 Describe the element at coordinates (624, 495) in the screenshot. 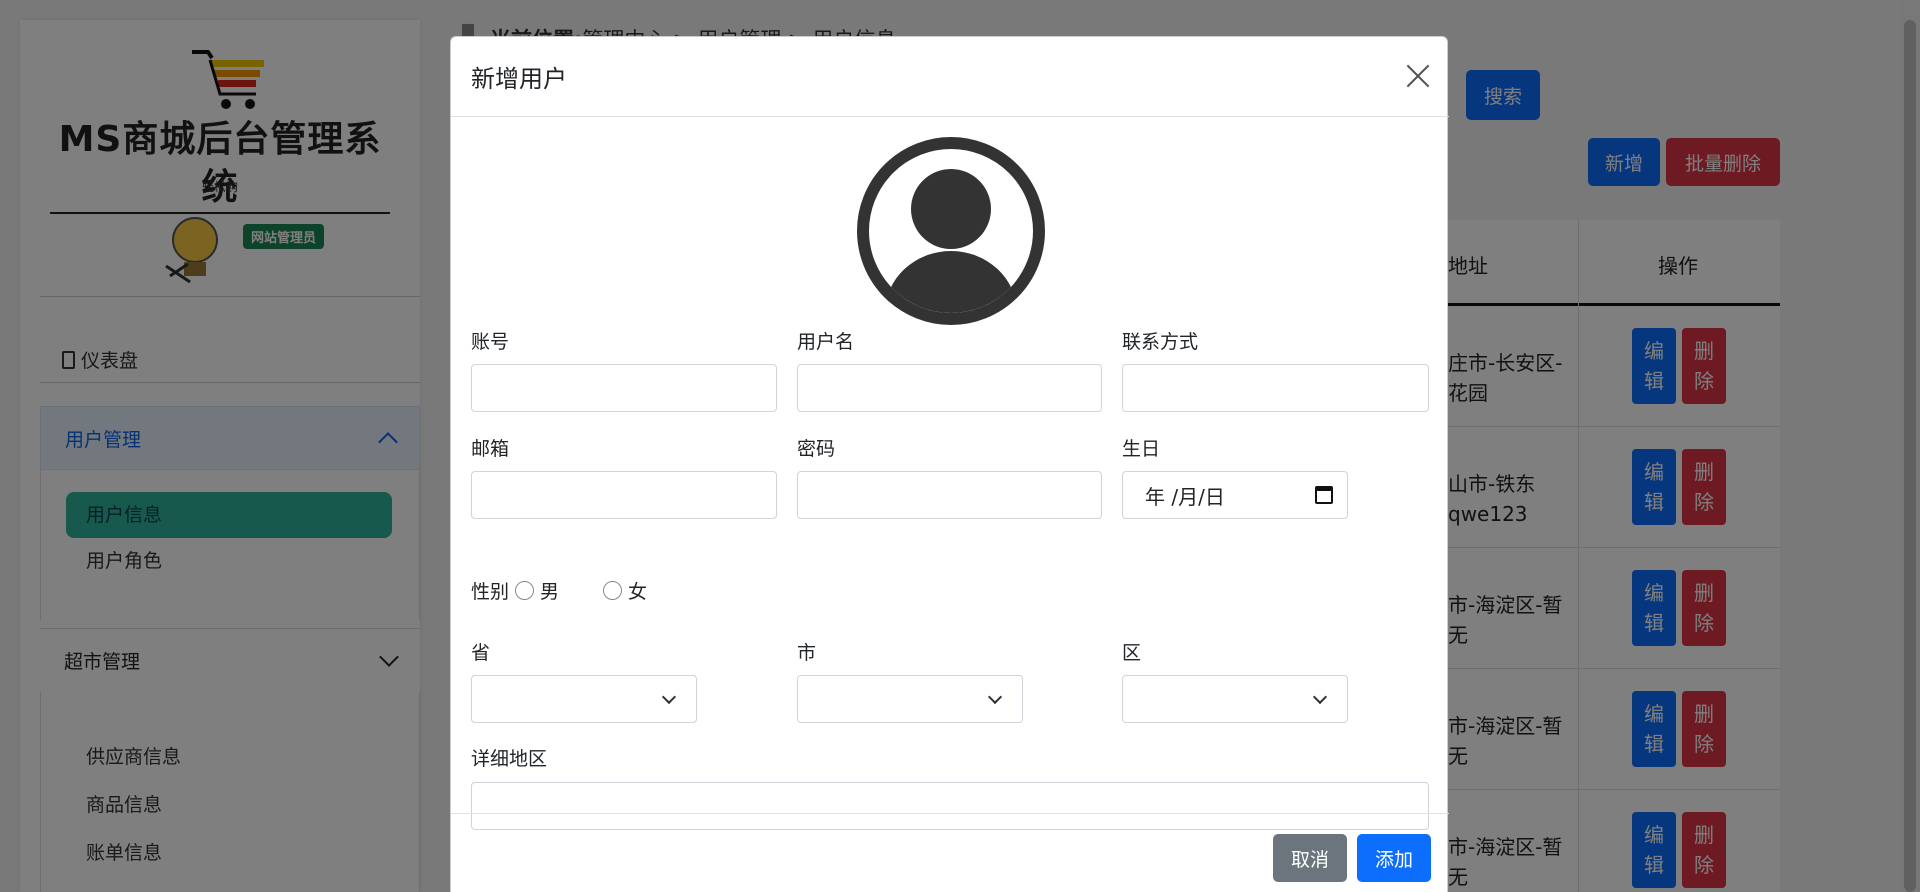

I see `email-input` at that location.